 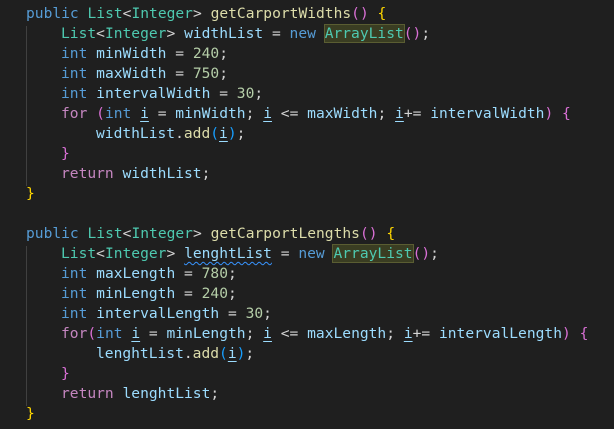 I want to click on code-line: lenghtList.add(i);, so click(x=175, y=354).